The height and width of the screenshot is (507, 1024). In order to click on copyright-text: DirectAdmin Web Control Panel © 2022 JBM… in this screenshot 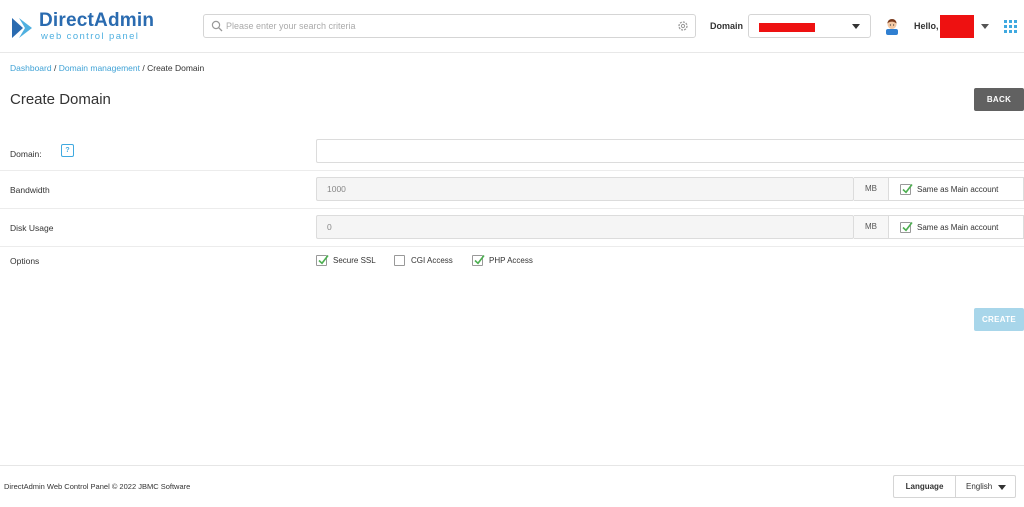, I will do `click(97, 486)`.